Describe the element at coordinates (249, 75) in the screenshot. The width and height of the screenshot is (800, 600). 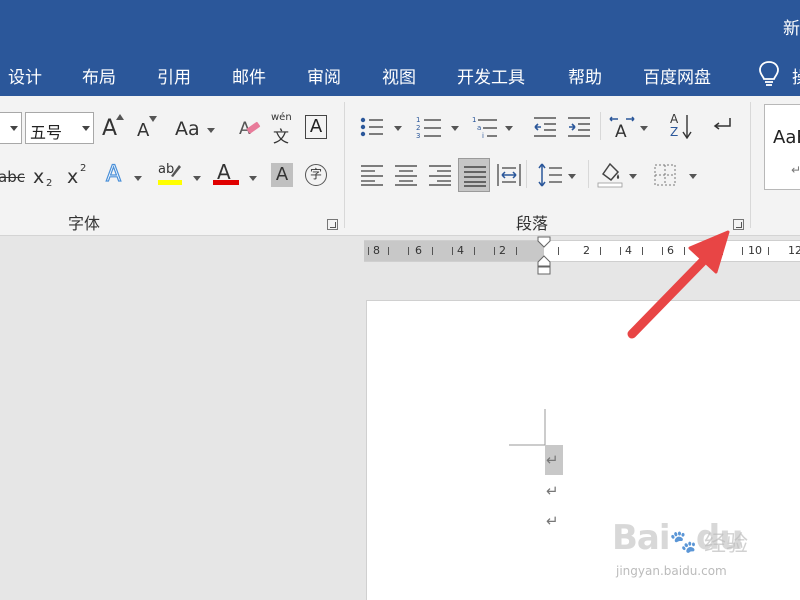
I see `tab-mailings: 邮件` at that location.